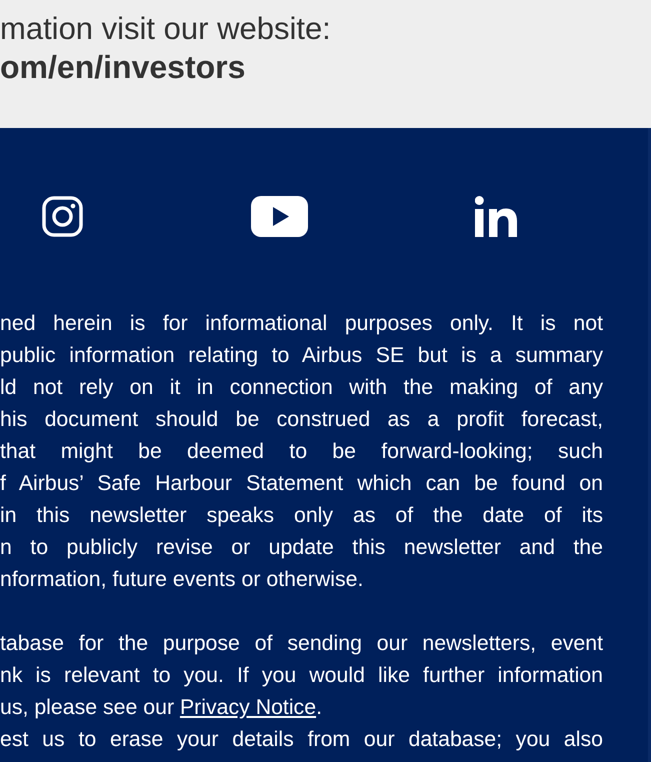  What do you see at coordinates (123, 67) in the screenshot?
I see `website-address: om/en/investors` at bounding box center [123, 67].